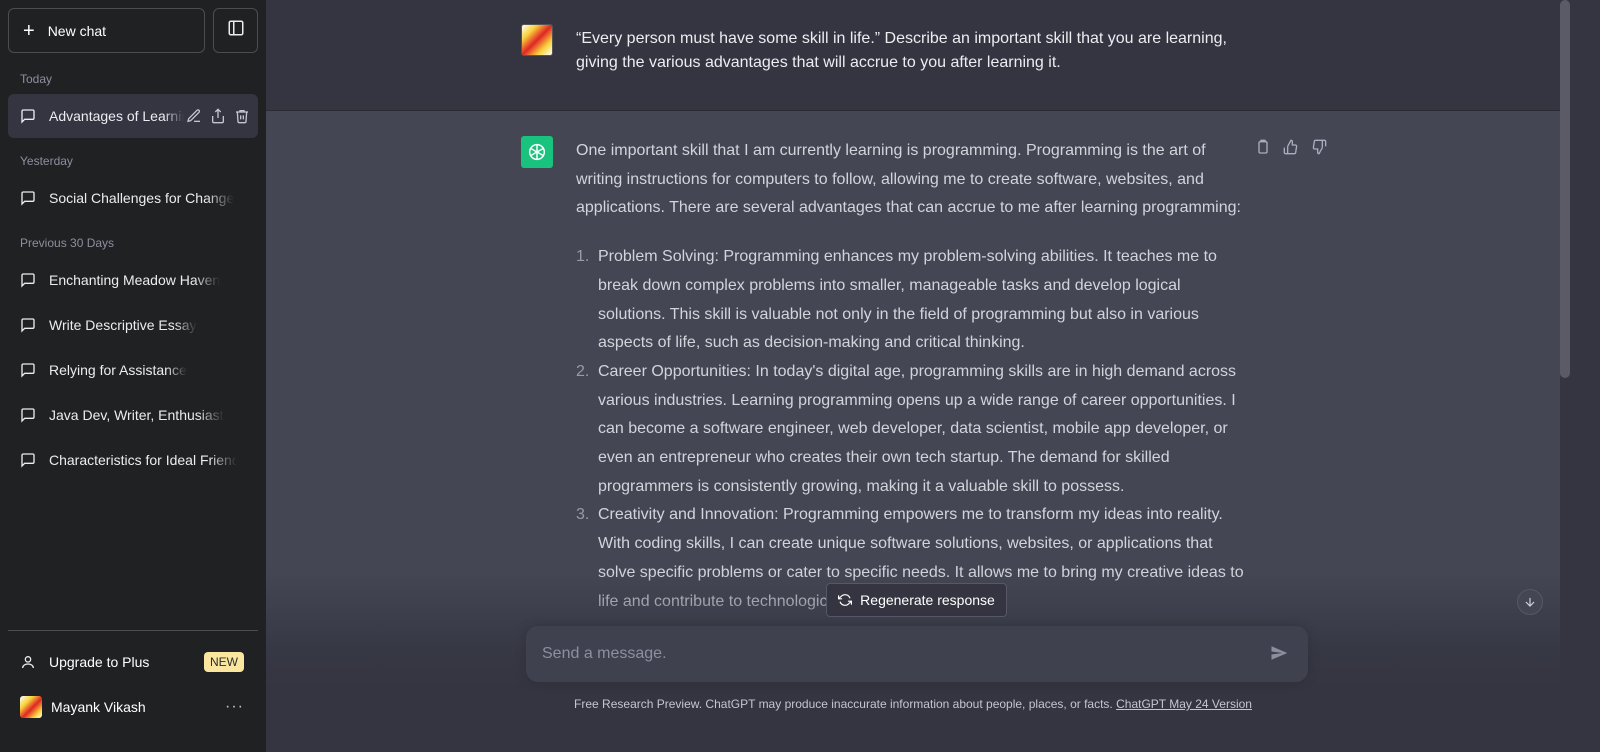 The width and height of the screenshot is (1600, 752). What do you see at coordinates (1280, 654) in the screenshot?
I see `send-icon` at bounding box center [1280, 654].